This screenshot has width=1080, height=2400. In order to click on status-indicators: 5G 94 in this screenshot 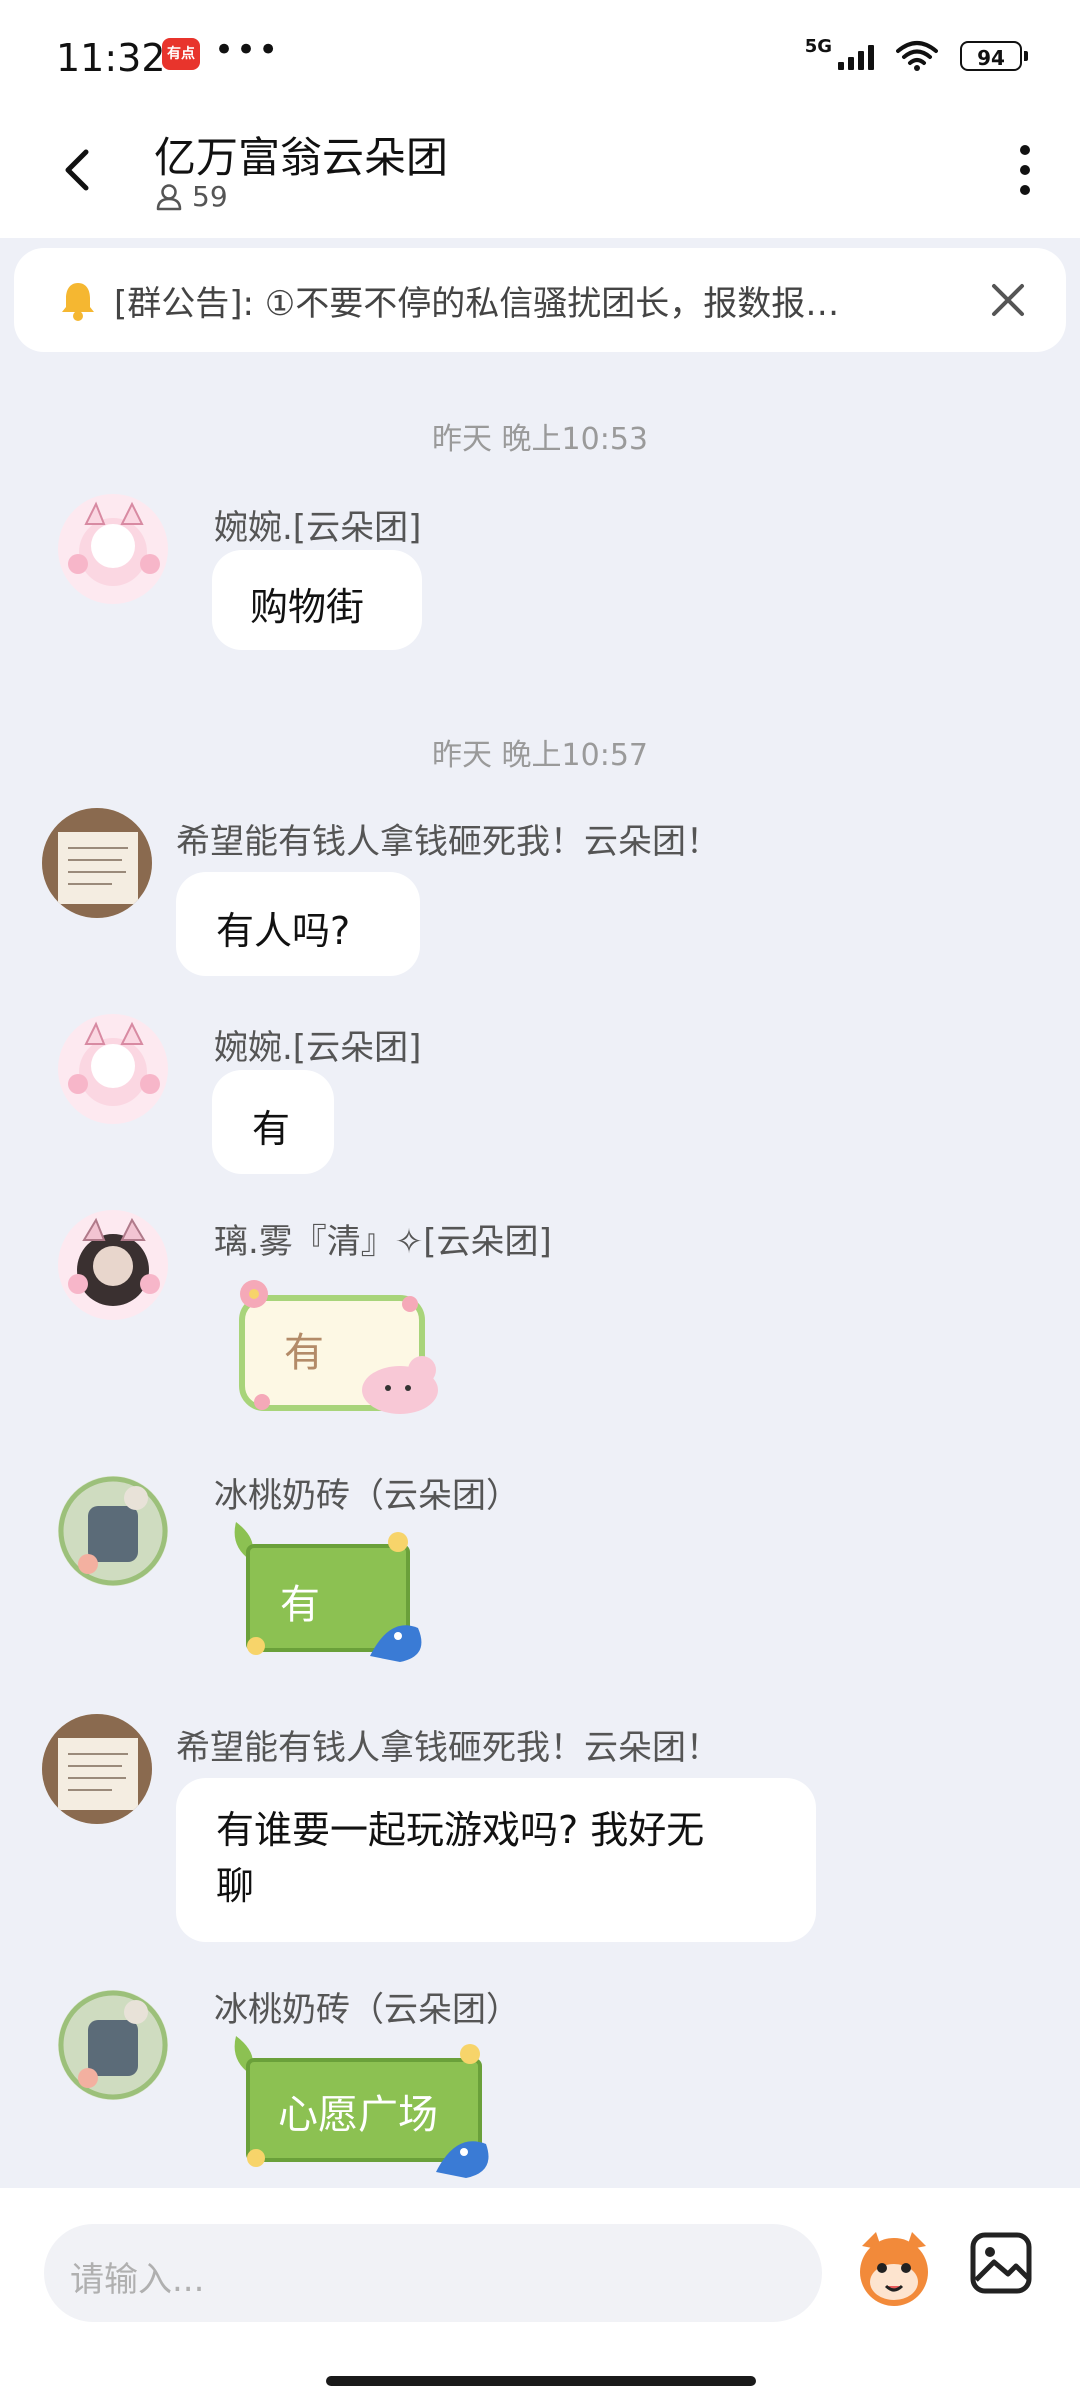, I will do `click(916, 54)`.